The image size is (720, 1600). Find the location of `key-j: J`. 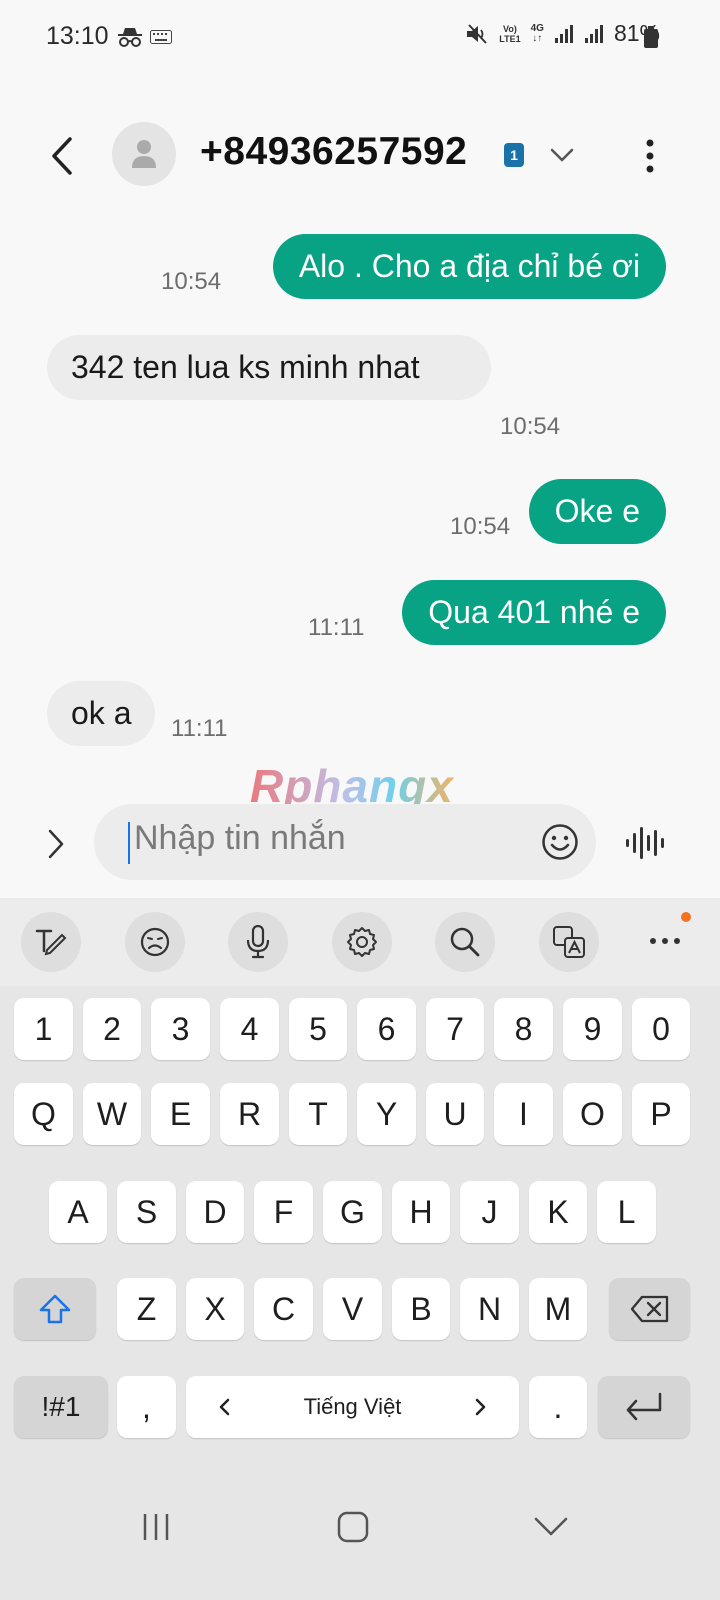

key-j: J is located at coordinates (489, 1212).